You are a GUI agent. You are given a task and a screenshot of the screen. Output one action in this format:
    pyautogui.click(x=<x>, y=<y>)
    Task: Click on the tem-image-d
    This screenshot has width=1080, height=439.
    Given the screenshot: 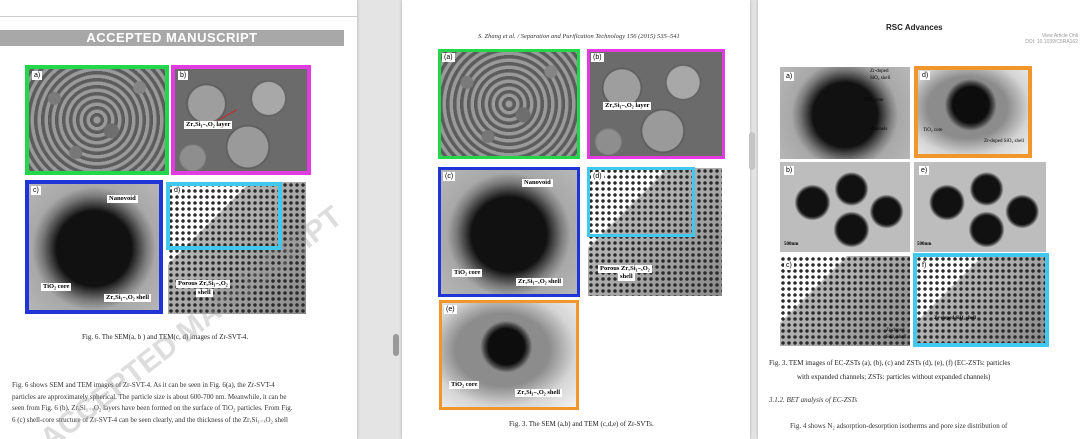 What is the action you would take?
    pyautogui.click(x=655, y=232)
    